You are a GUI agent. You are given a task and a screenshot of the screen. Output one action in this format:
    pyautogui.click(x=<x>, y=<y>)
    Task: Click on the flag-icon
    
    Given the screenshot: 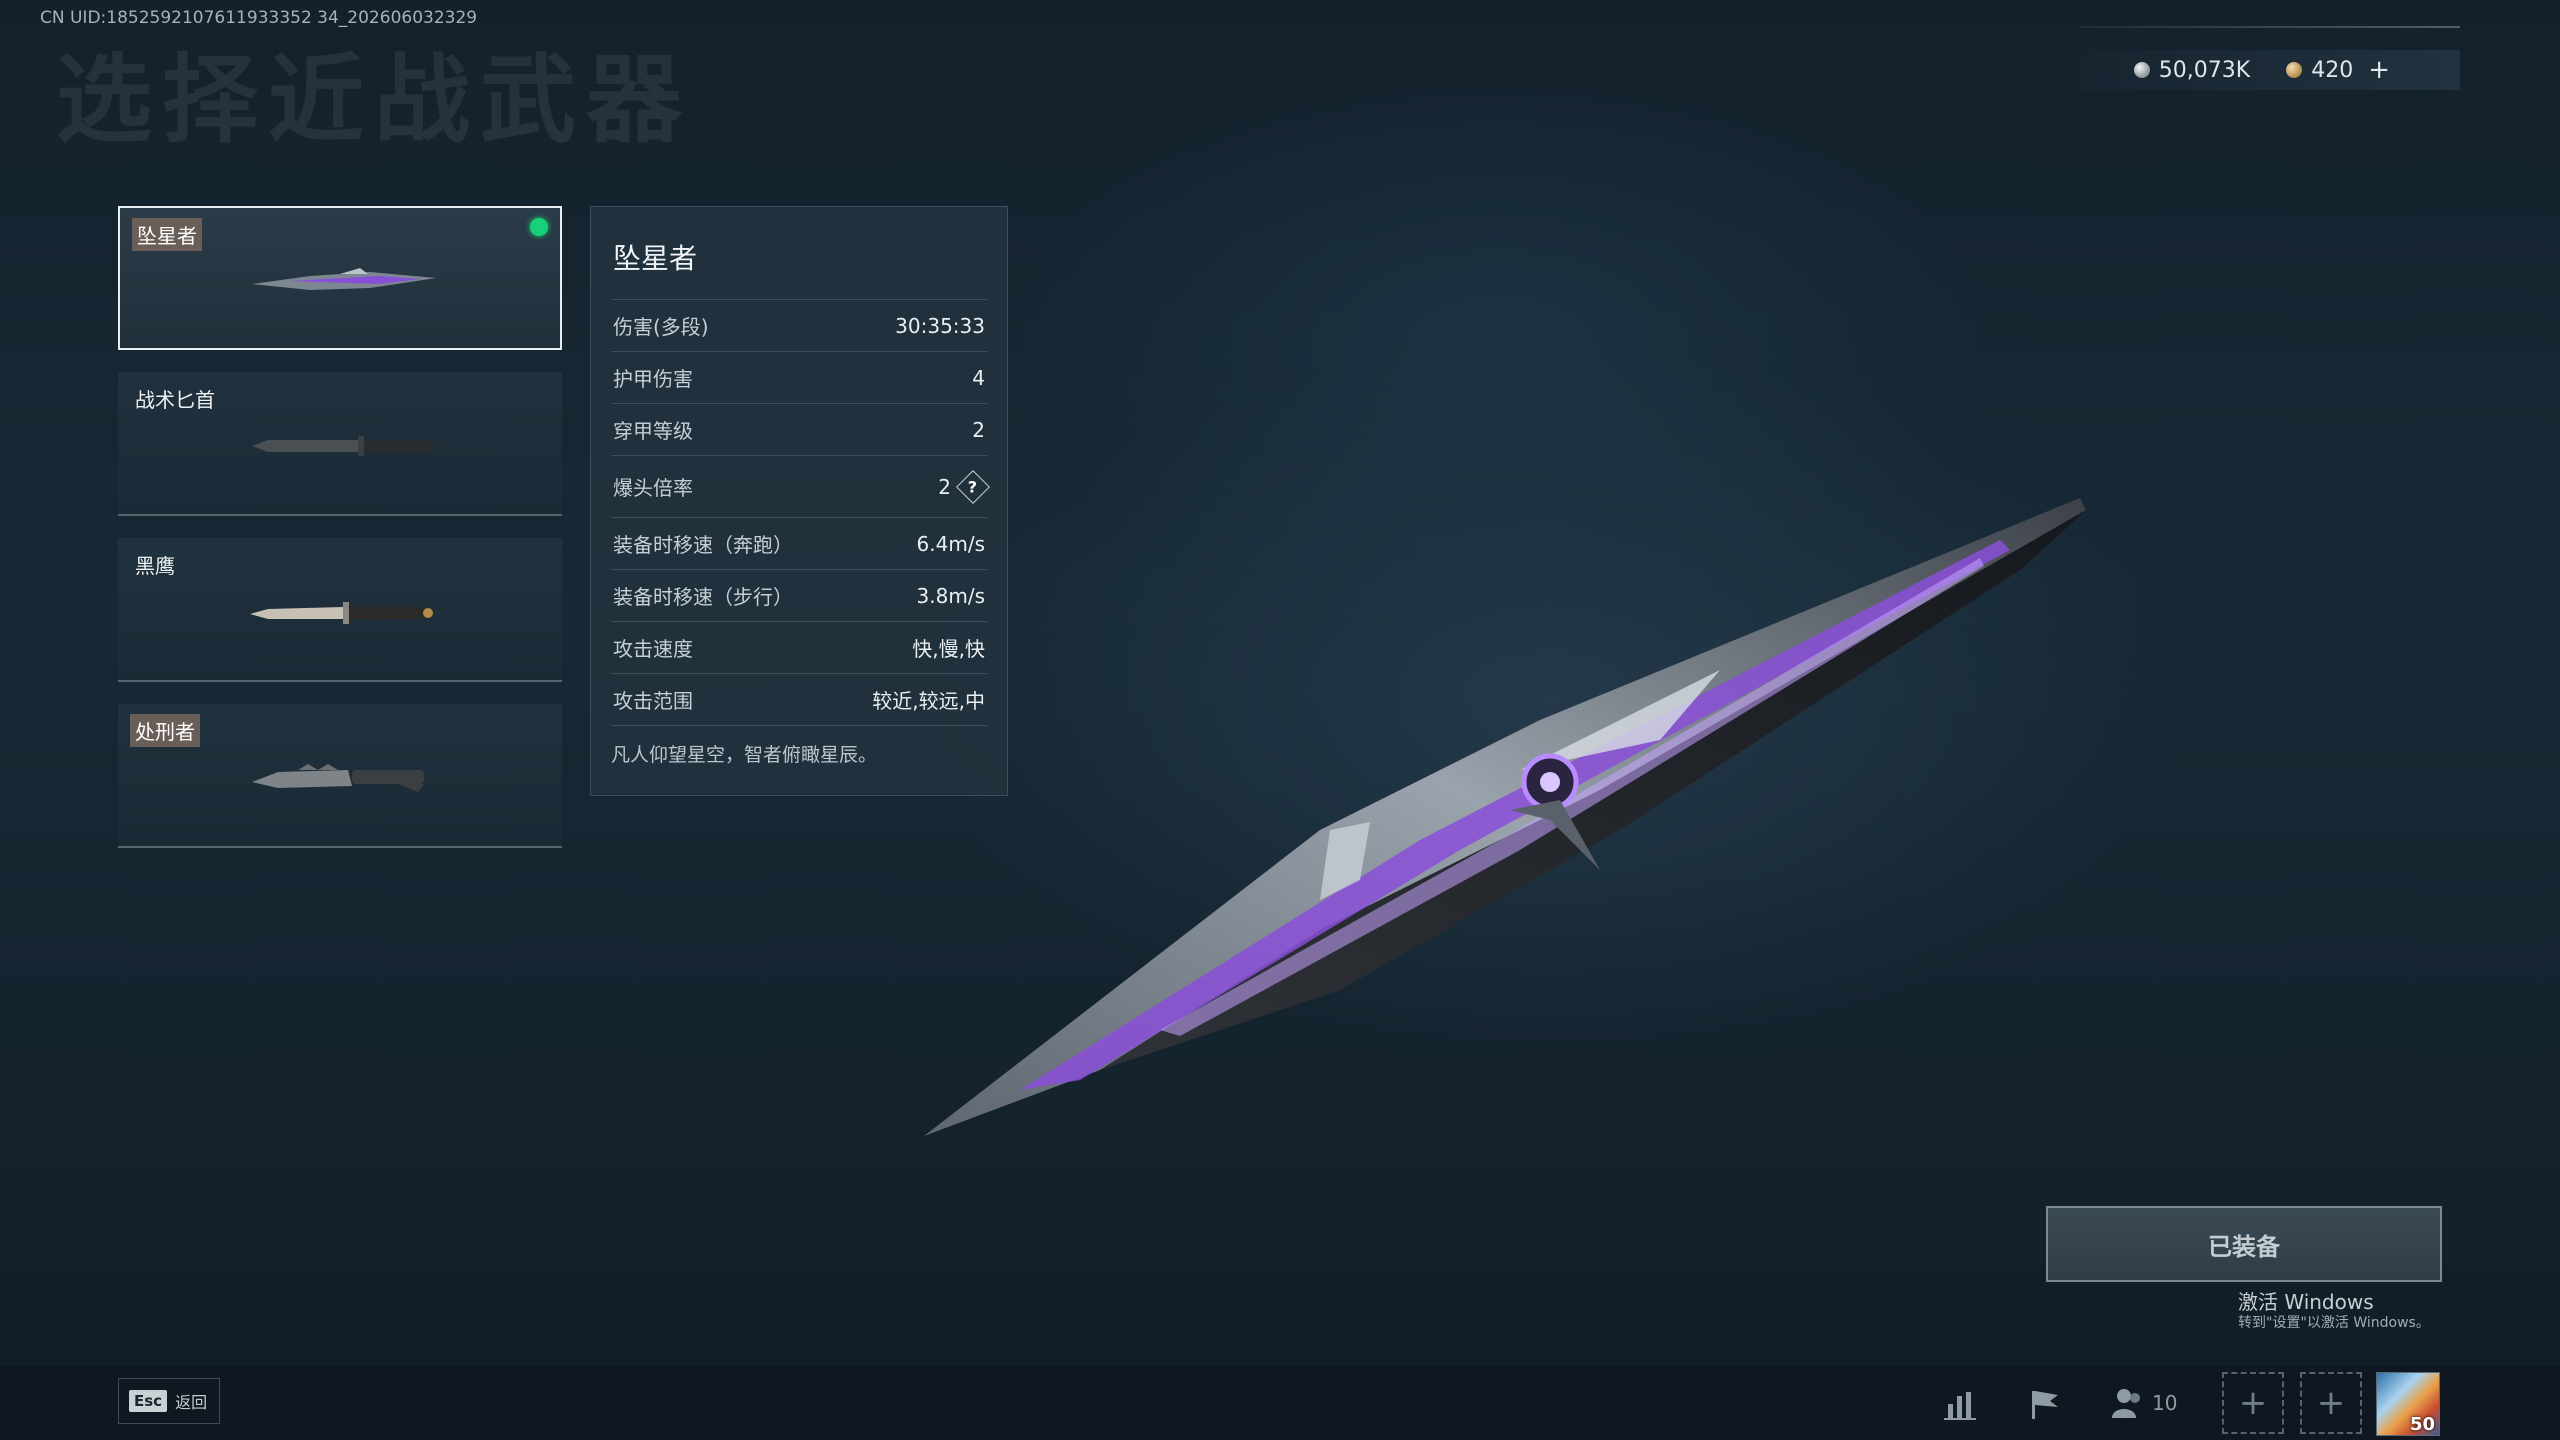 What is the action you would take?
    pyautogui.click(x=2044, y=1404)
    